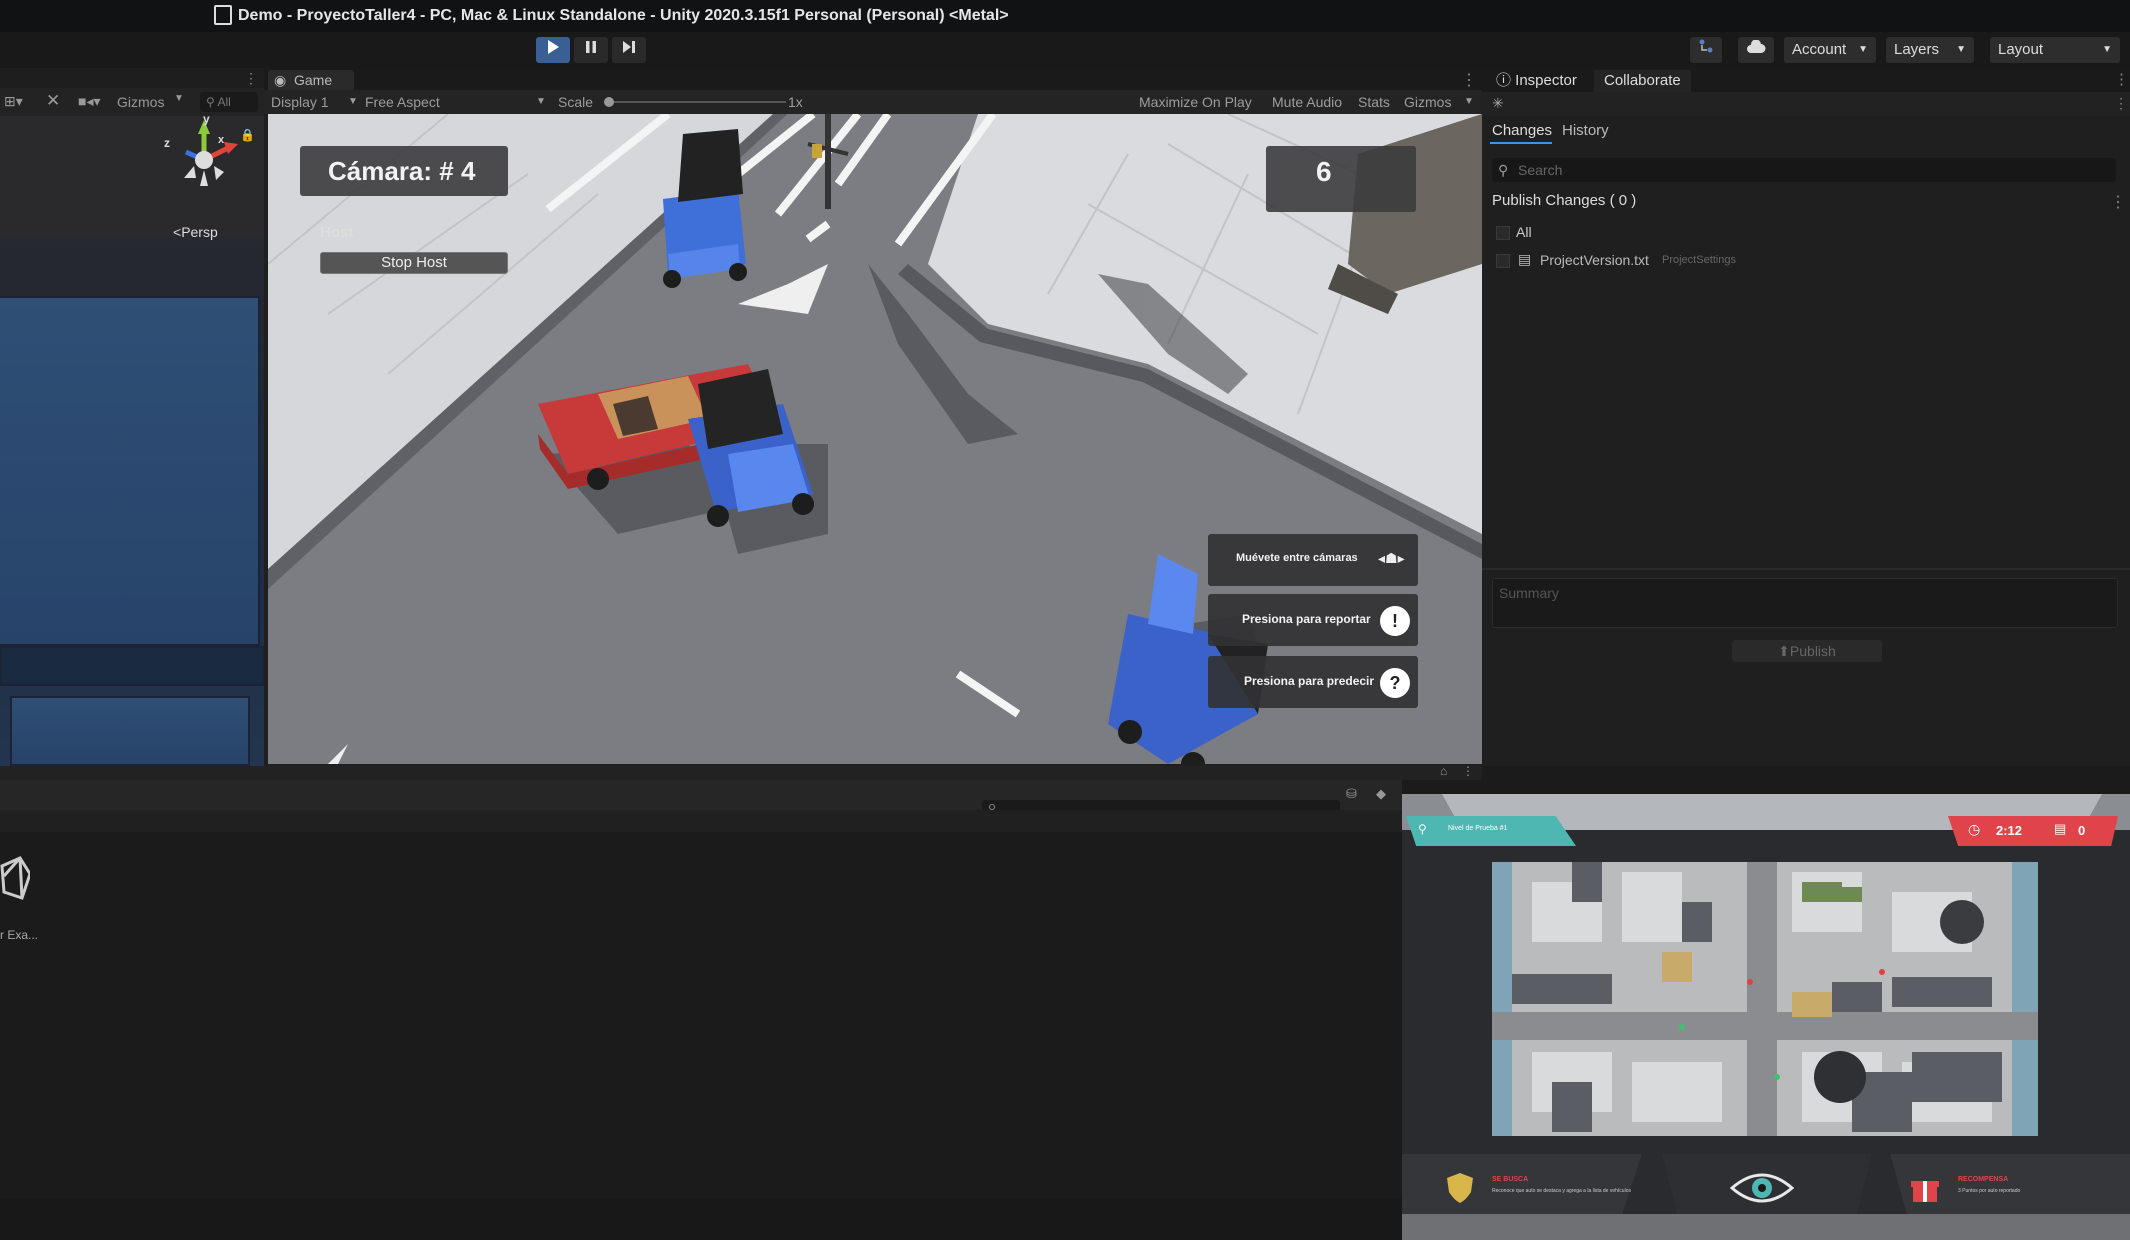  I want to click on filter-icon: ⛁, so click(1351, 794).